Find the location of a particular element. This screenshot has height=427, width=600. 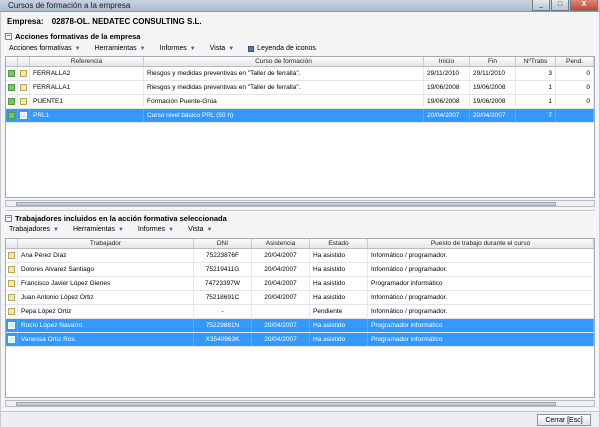

col-dni: DNI is located at coordinates (223, 243).